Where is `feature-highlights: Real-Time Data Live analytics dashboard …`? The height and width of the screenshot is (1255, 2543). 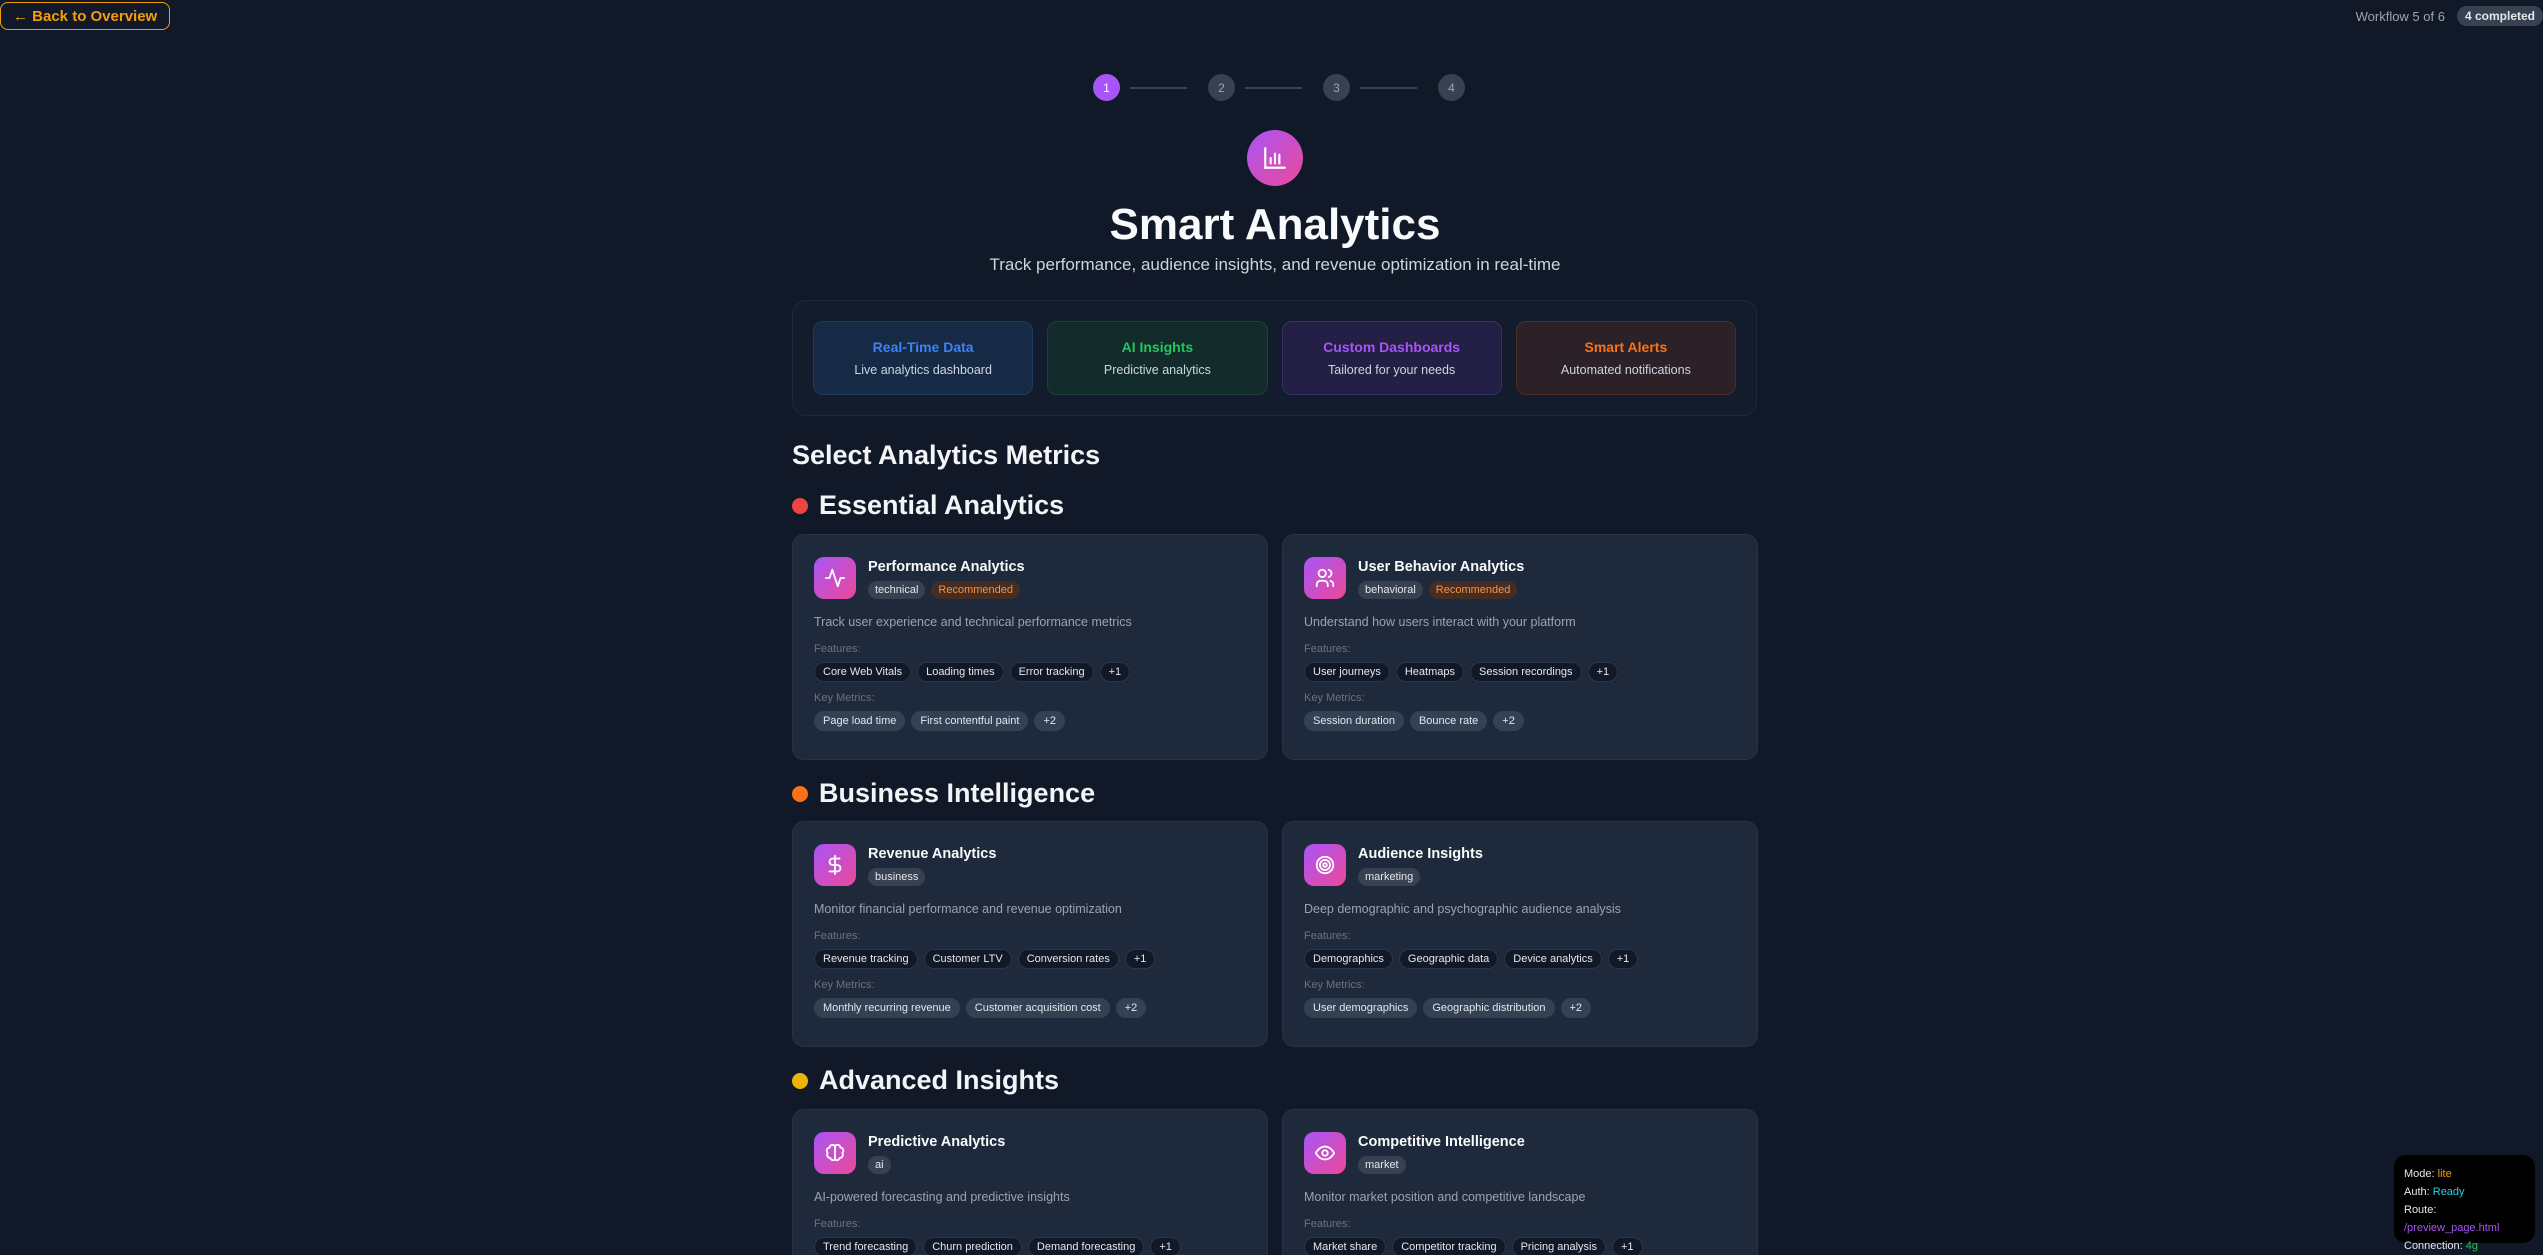
feature-highlights: Real-Time Data Live analytics dashboard … is located at coordinates (1274, 358).